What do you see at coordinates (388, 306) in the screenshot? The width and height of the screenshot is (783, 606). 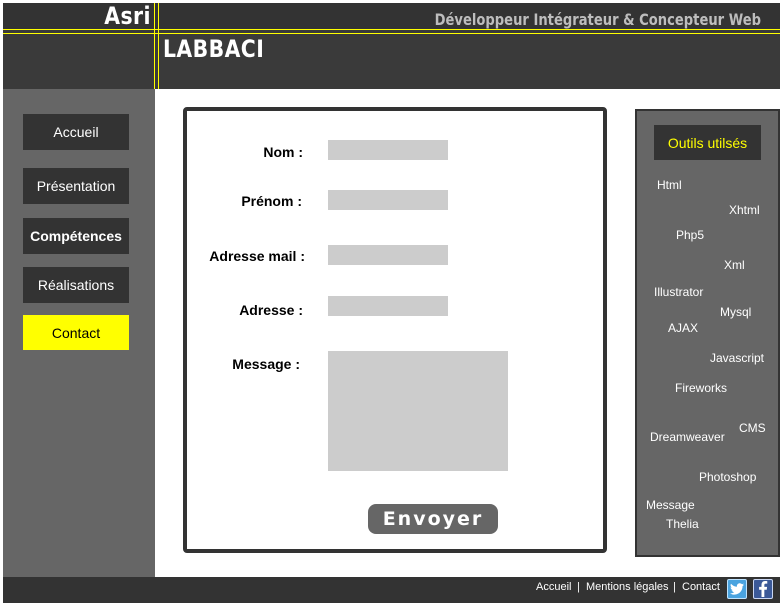 I see `adresse-field` at bounding box center [388, 306].